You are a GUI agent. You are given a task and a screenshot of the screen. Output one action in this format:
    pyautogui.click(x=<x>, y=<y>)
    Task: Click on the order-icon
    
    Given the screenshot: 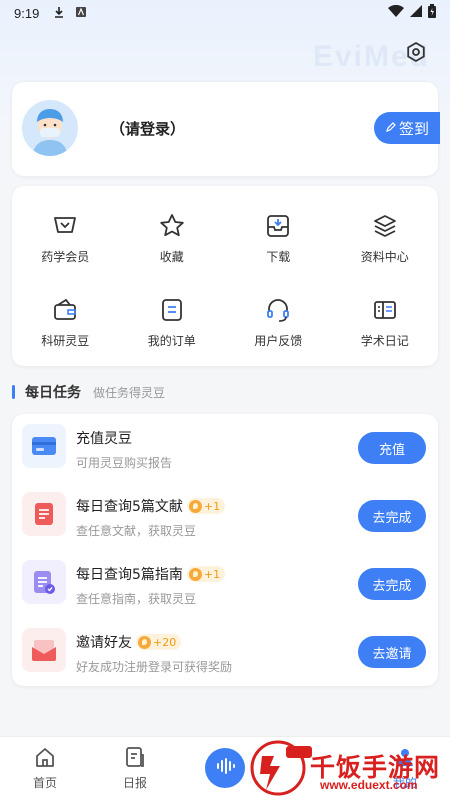 What is the action you would take?
    pyautogui.click(x=172, y=310)
    